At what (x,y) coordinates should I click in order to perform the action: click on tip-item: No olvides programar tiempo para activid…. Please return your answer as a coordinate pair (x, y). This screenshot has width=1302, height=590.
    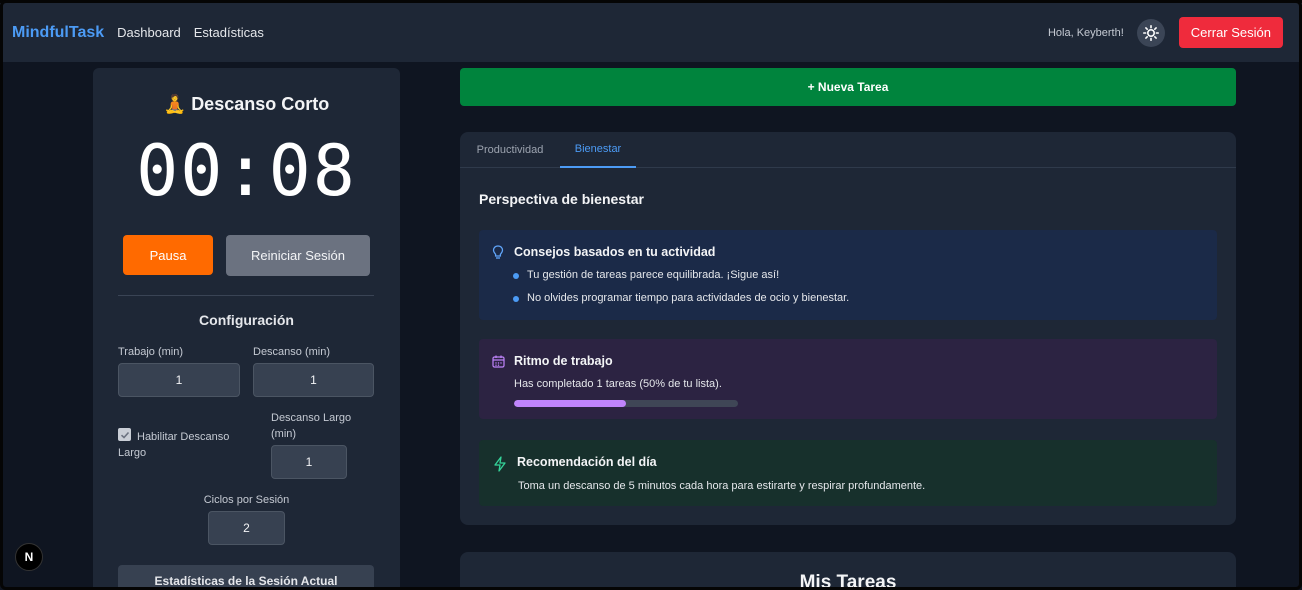
    Looking at the image, I should click on (688, 298).